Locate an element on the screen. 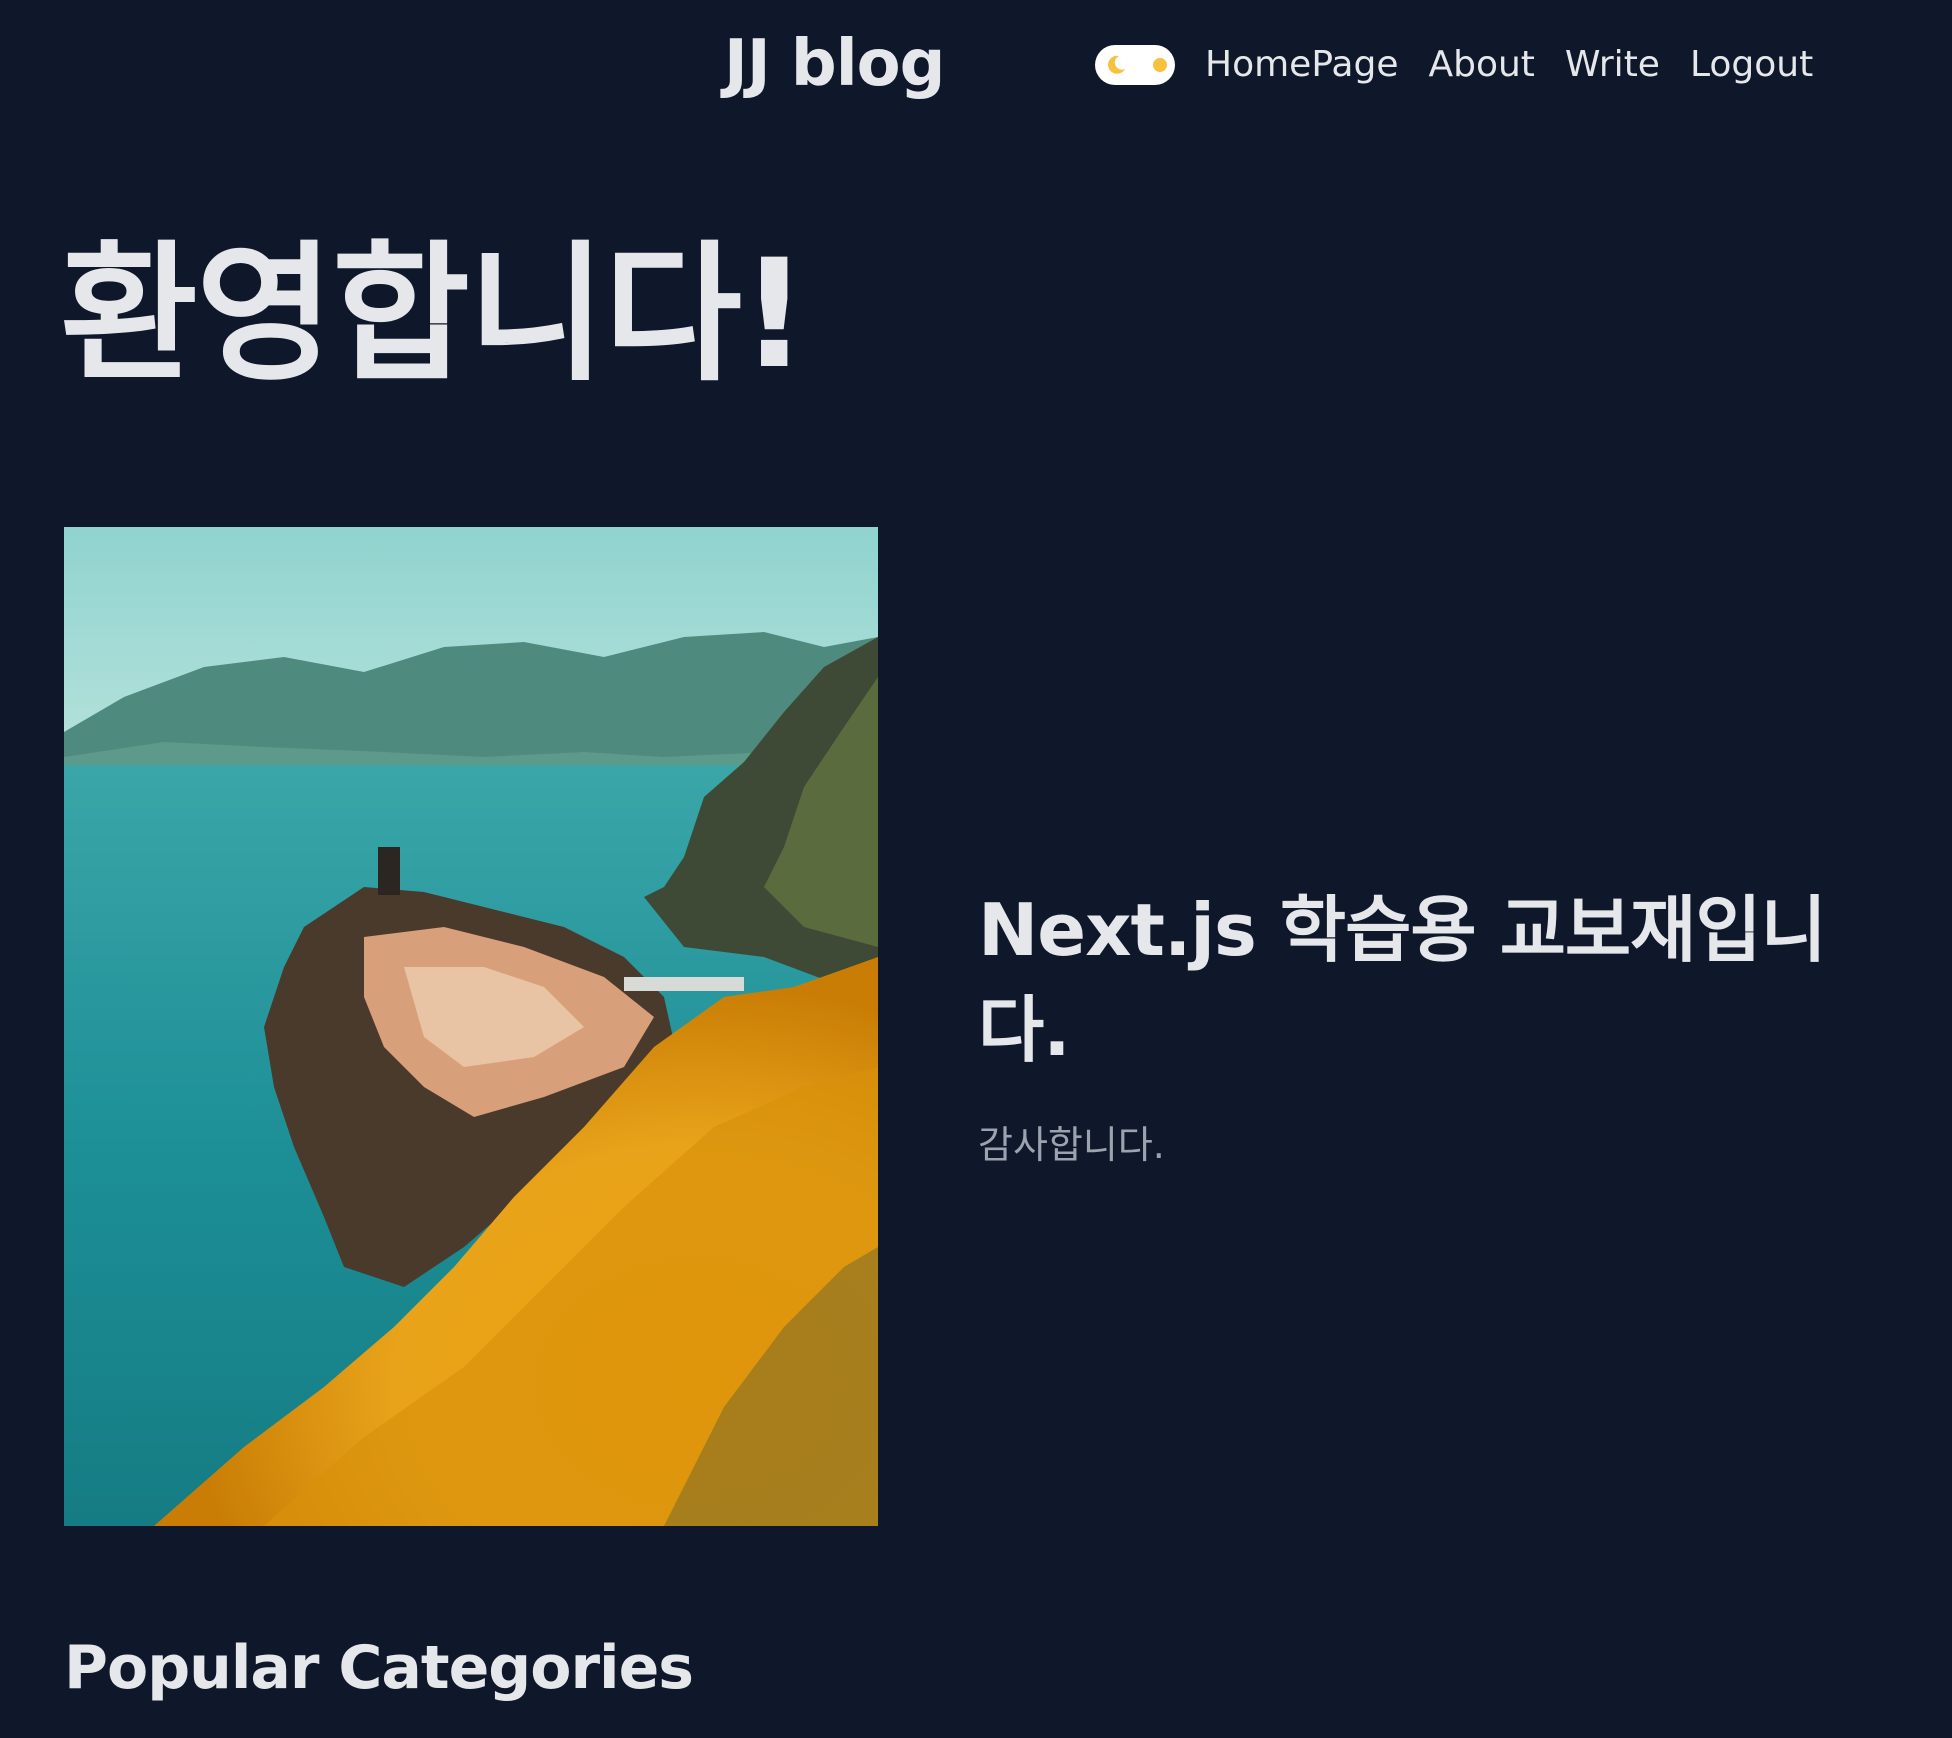  site-logo: JJ blog is located at coordinates (834, 64).